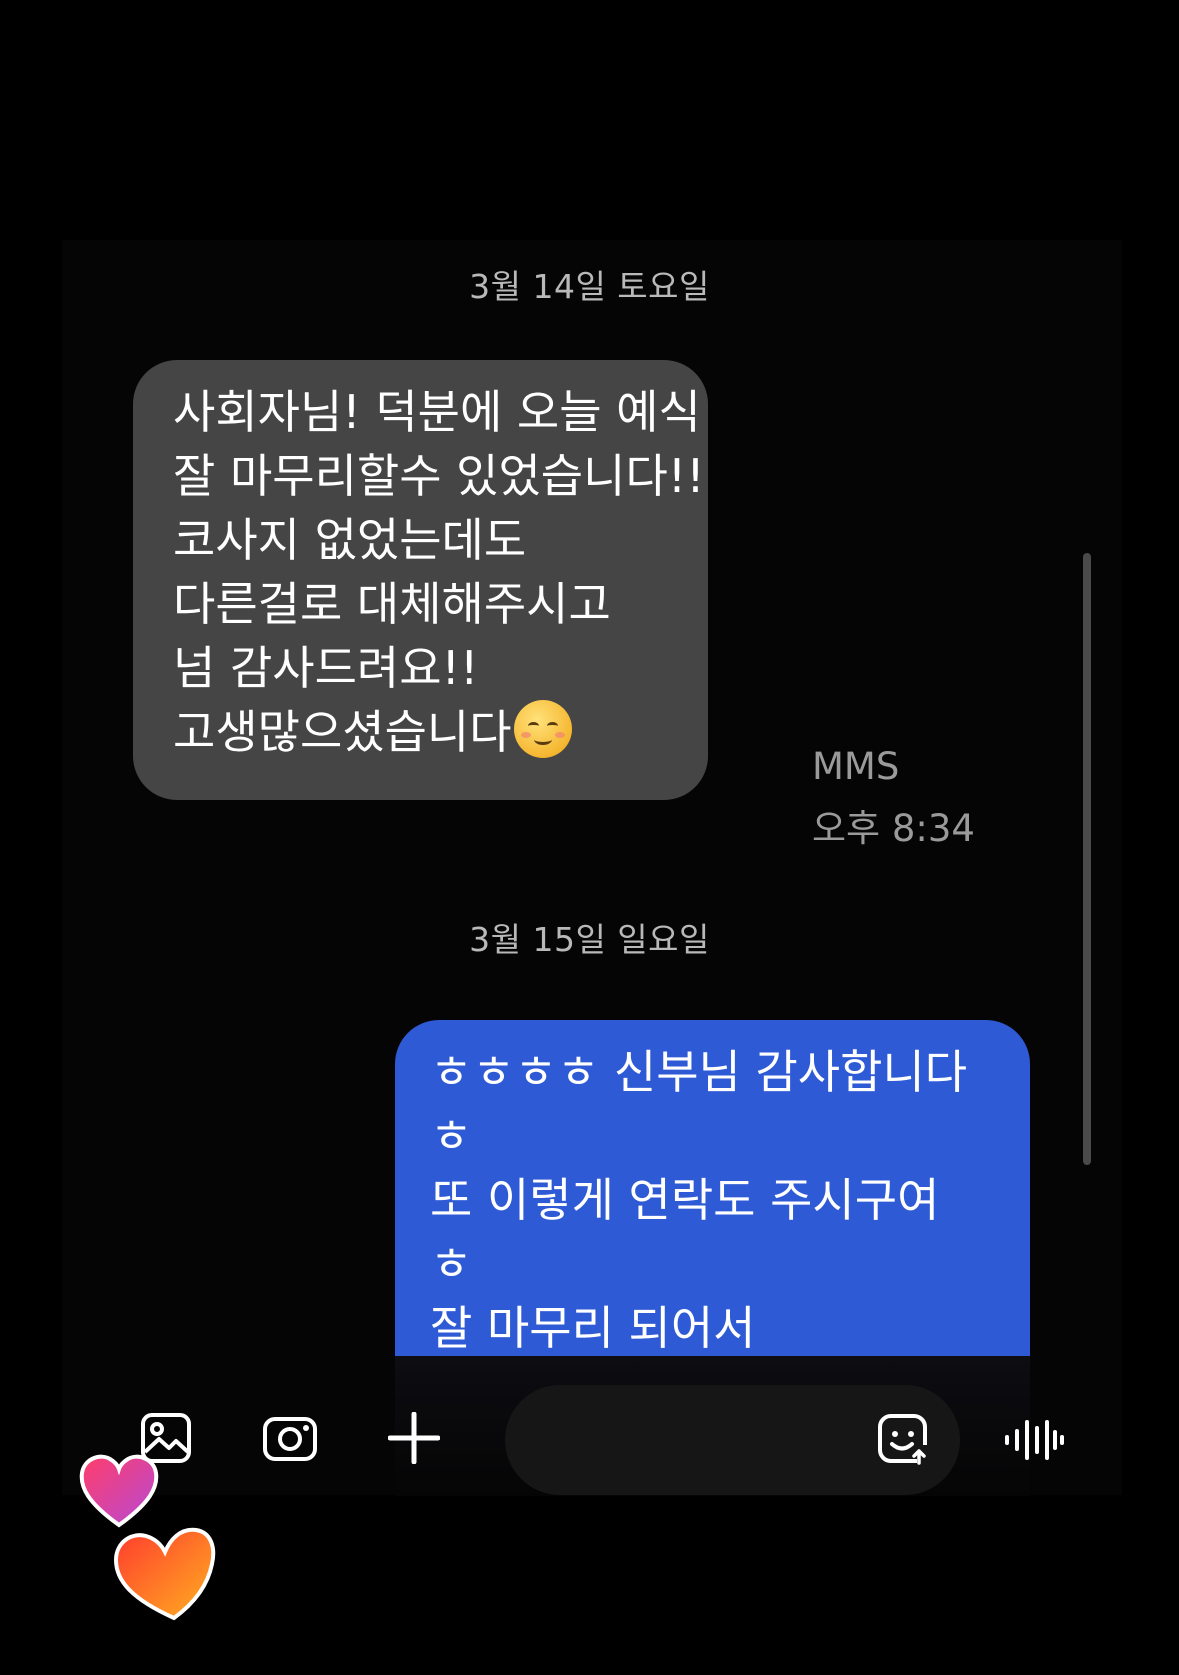  What do you see at coordinates (1034, 1440) in the screenshot?
I see `voice-icon` at bounding box center [1034, 1440].